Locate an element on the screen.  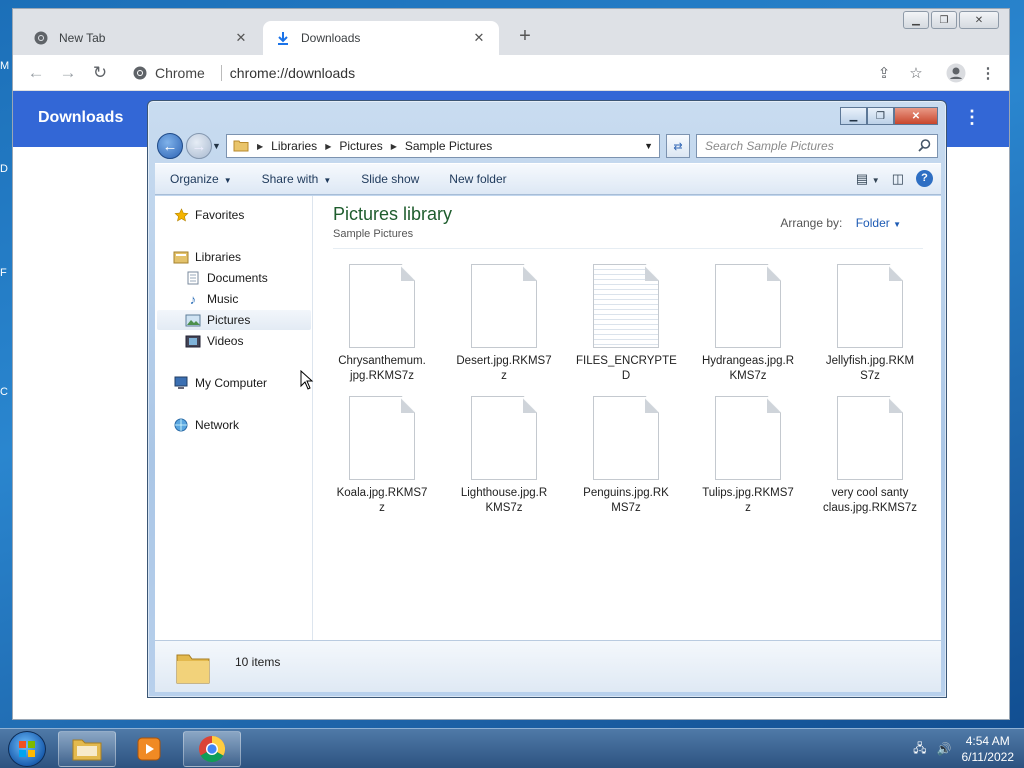
music-icon: ♪ is located at coordinates (193, 299).